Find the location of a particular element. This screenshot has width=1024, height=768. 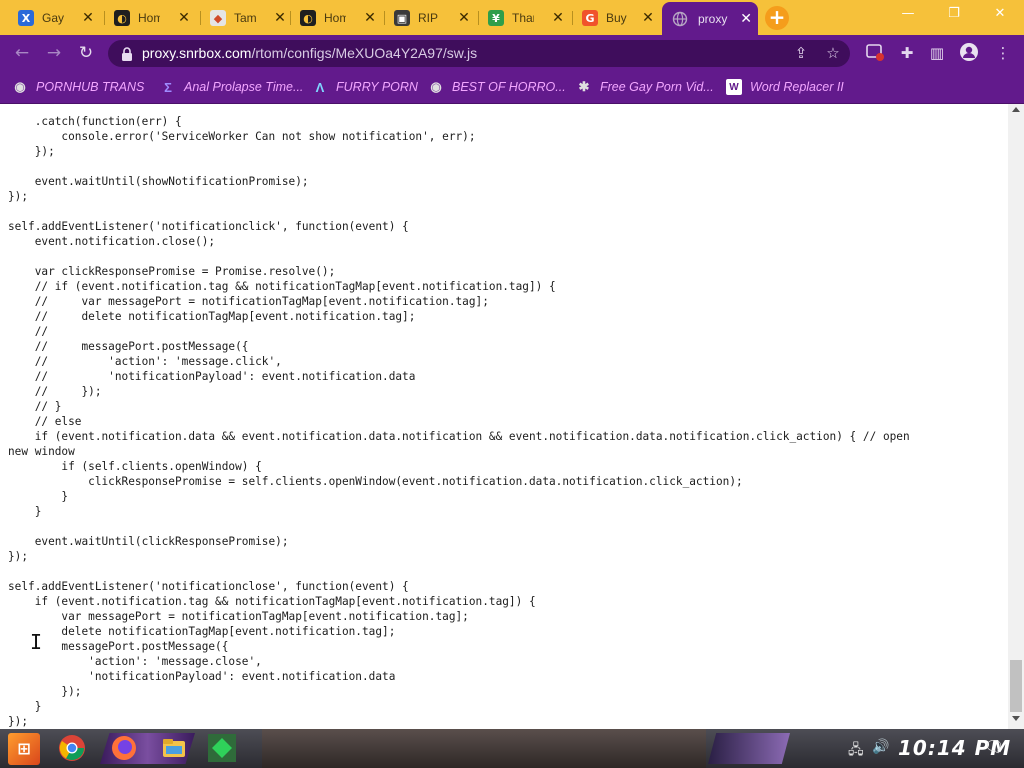

puzzle-icon: ✚ is located at coordinates (907, 53).